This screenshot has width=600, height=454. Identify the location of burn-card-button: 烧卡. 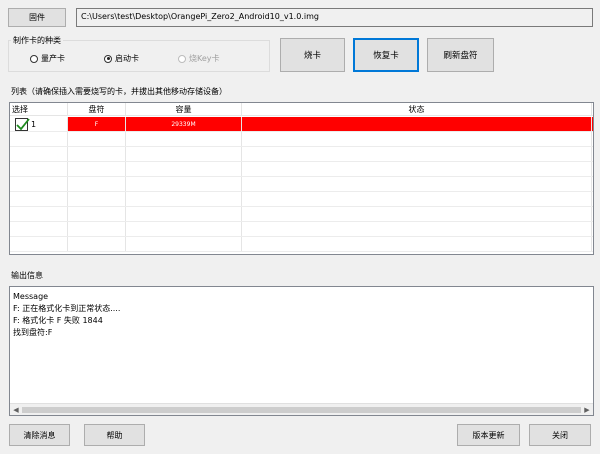
(312, 55).